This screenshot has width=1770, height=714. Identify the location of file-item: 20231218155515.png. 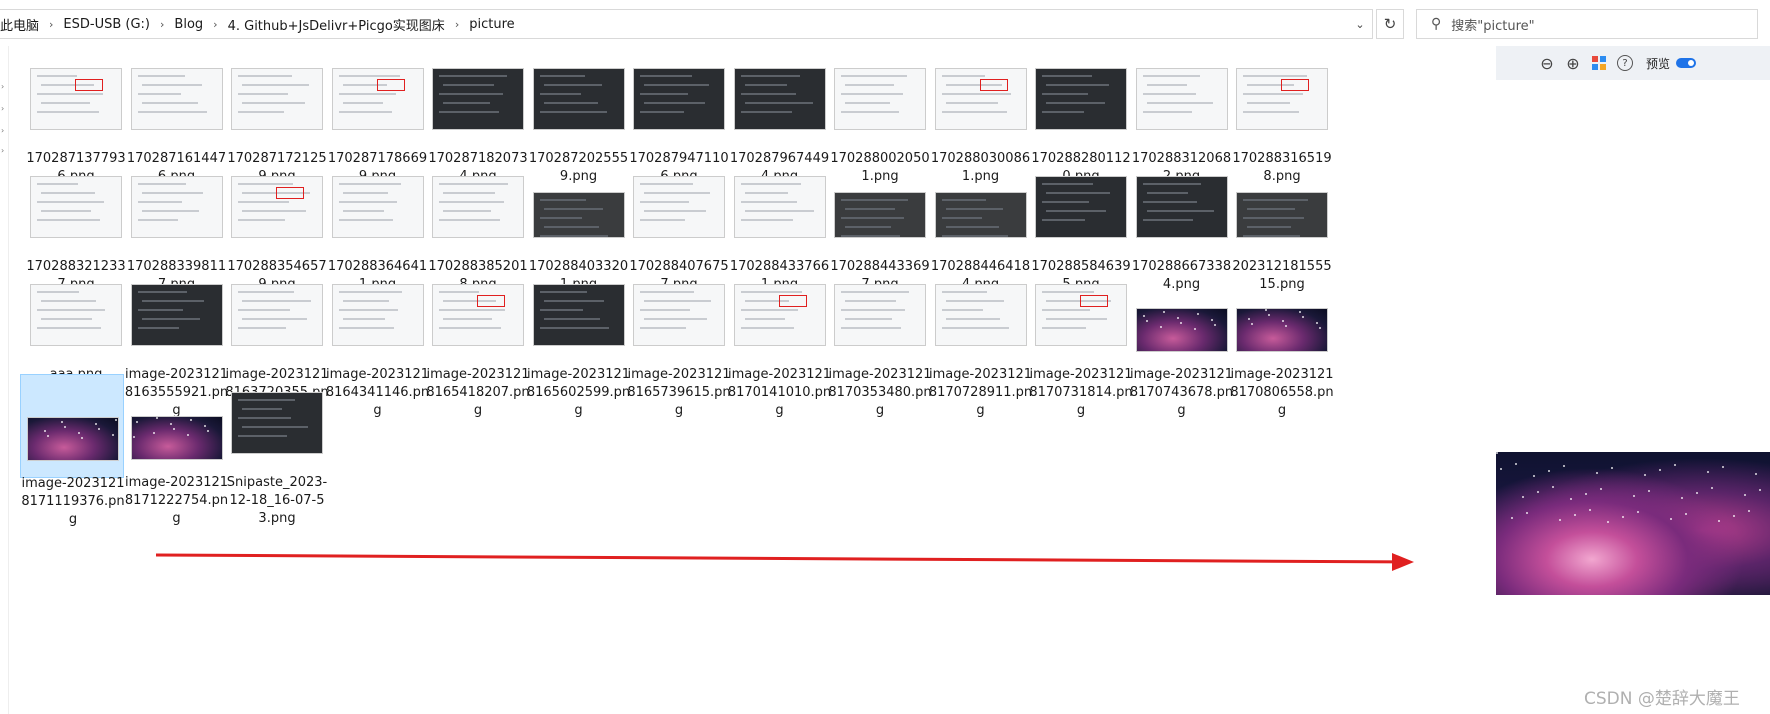
(1282, 225).